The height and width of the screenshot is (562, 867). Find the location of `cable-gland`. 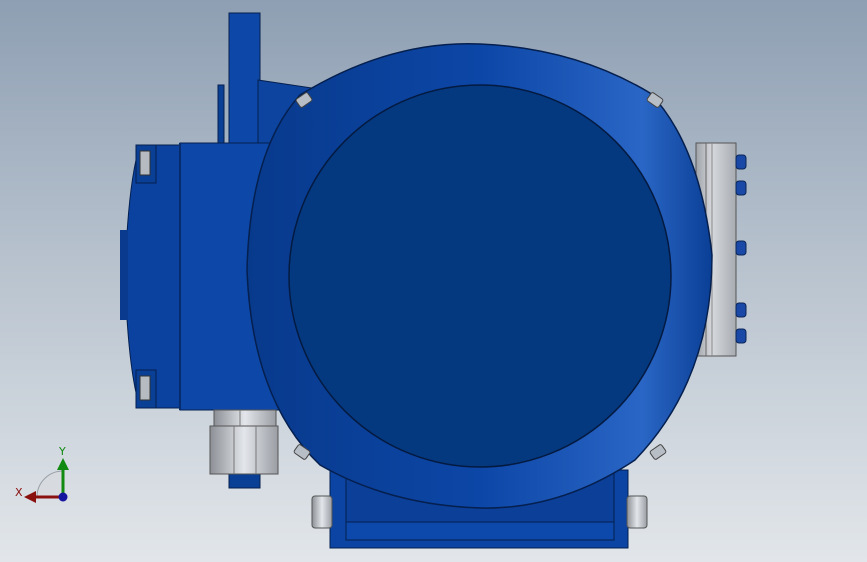

cable-gland is located at coordinates (244, 442).